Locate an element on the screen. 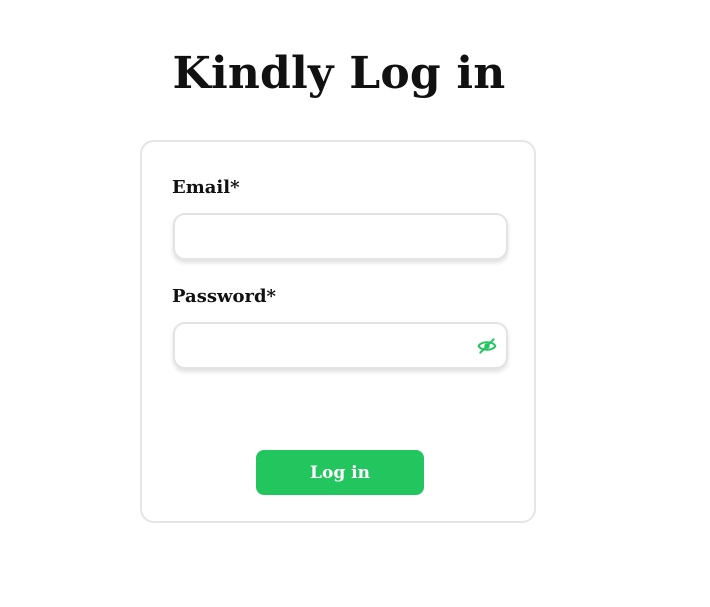 The width and height of the screenshot is (710, 607). password-input is located at coordinates (340, 345).